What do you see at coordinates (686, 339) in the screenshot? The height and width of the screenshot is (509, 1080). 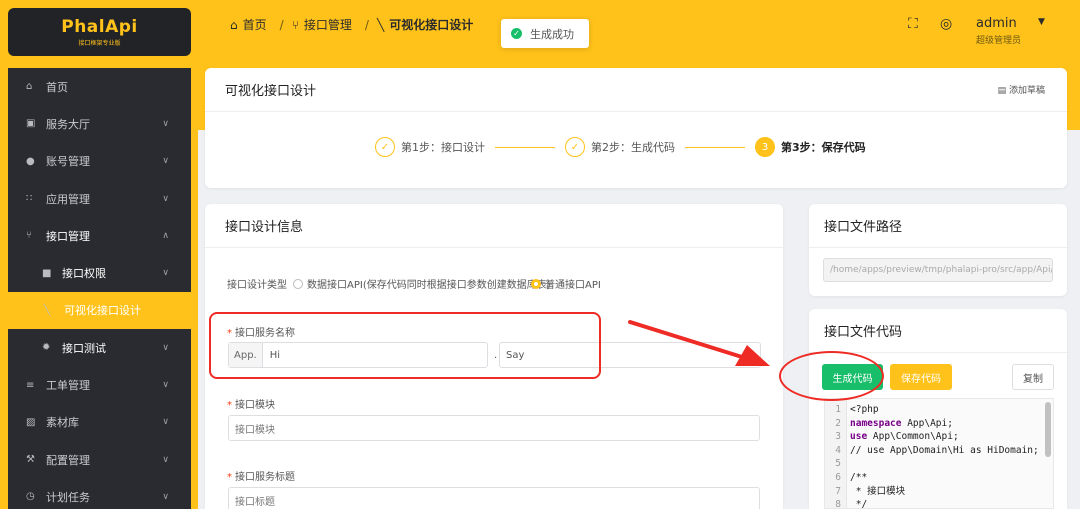 I see `arrow-shaft` at bounding box center [686, 339].